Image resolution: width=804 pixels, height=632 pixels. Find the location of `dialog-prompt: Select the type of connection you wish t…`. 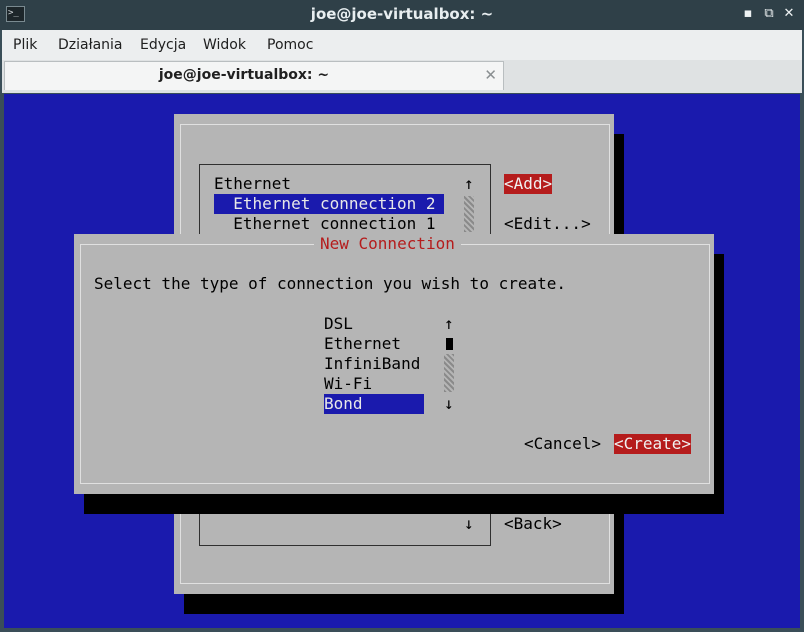

dialog-prompt: Select the type of connection you wish t… is located at coordinates (330, 283).